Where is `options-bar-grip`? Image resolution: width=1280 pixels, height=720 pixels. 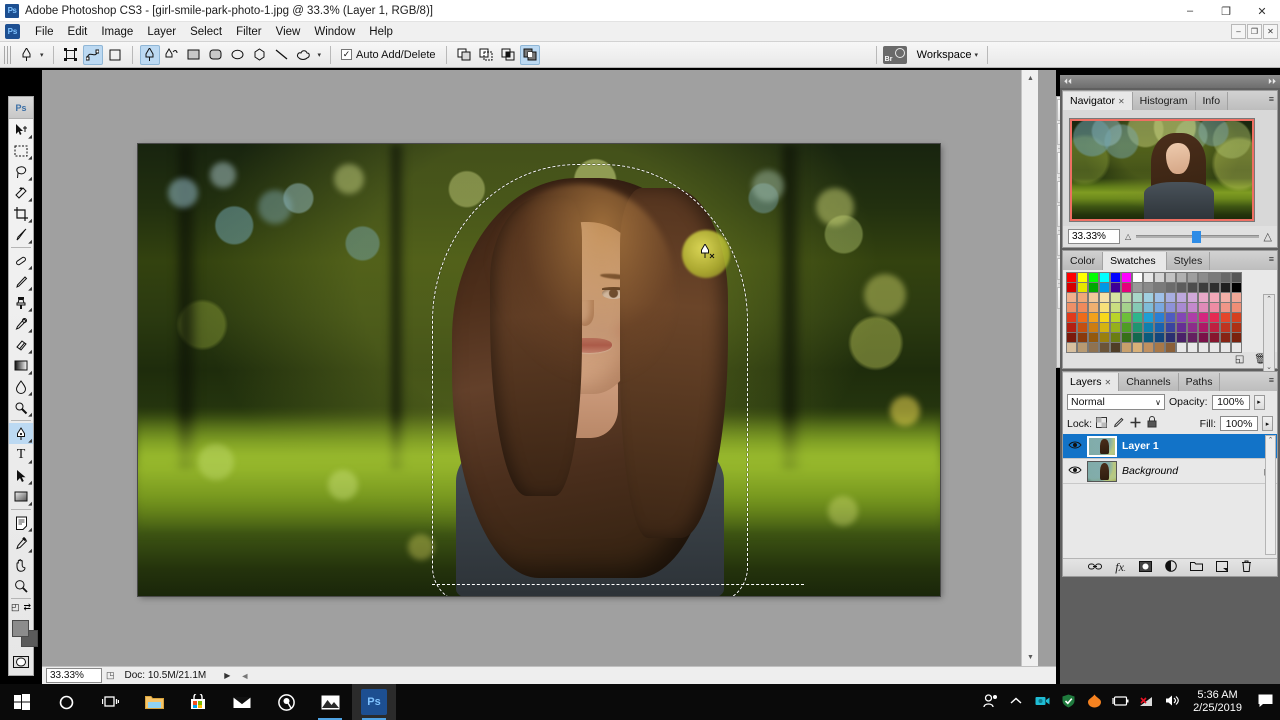 options-bar-grip is located at coordinates (7, 54).